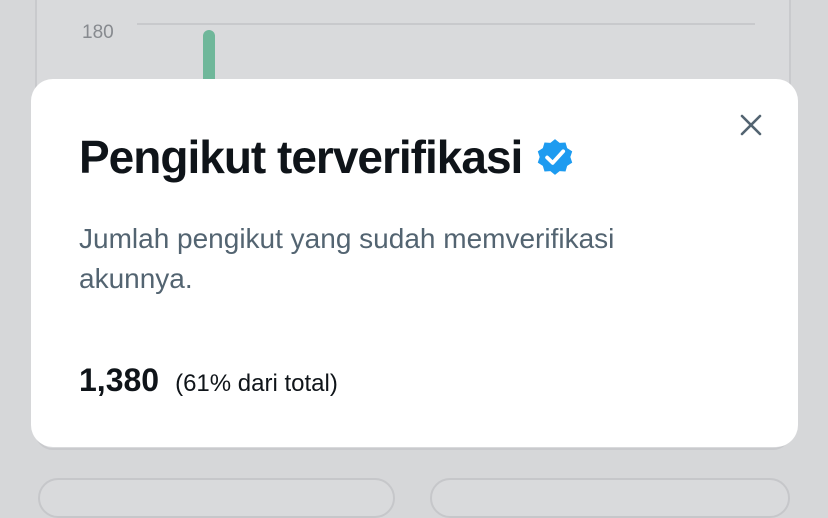 This screenshot has height=518, width=828. Describe the element at coordinates (119, 380) in the screenshot. I see `stat-value: 1,380` at that location.